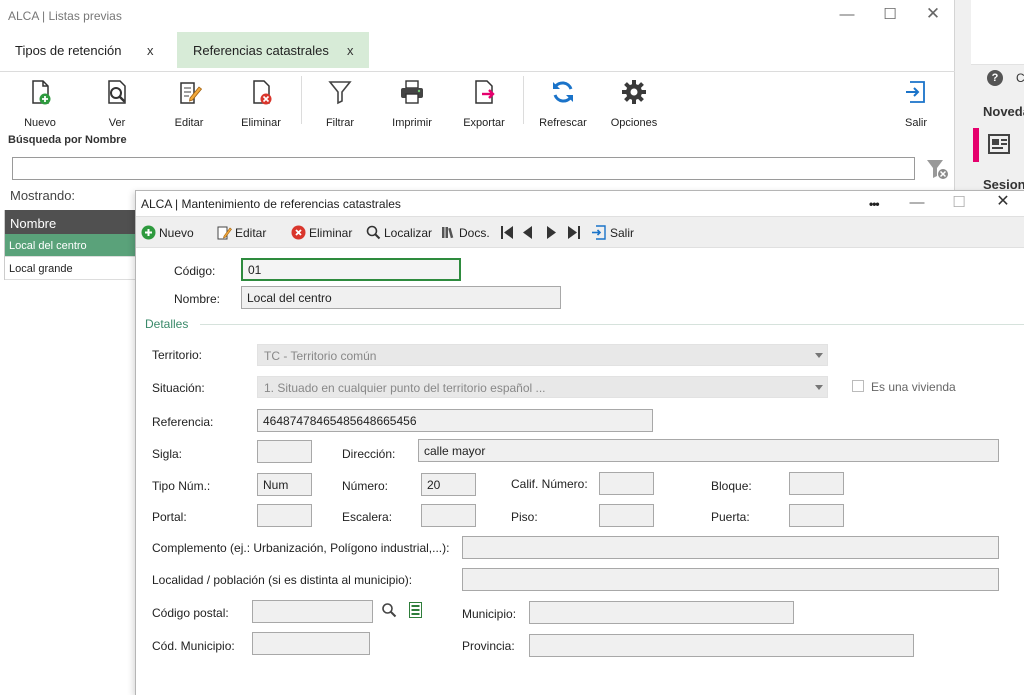 Image resolution: width=1024 pixels, height=695 pixels. What do you see at coordinates (298, 232) in the screenshot?
I see `delete-circle-icon` at bounding box center [298, 232].